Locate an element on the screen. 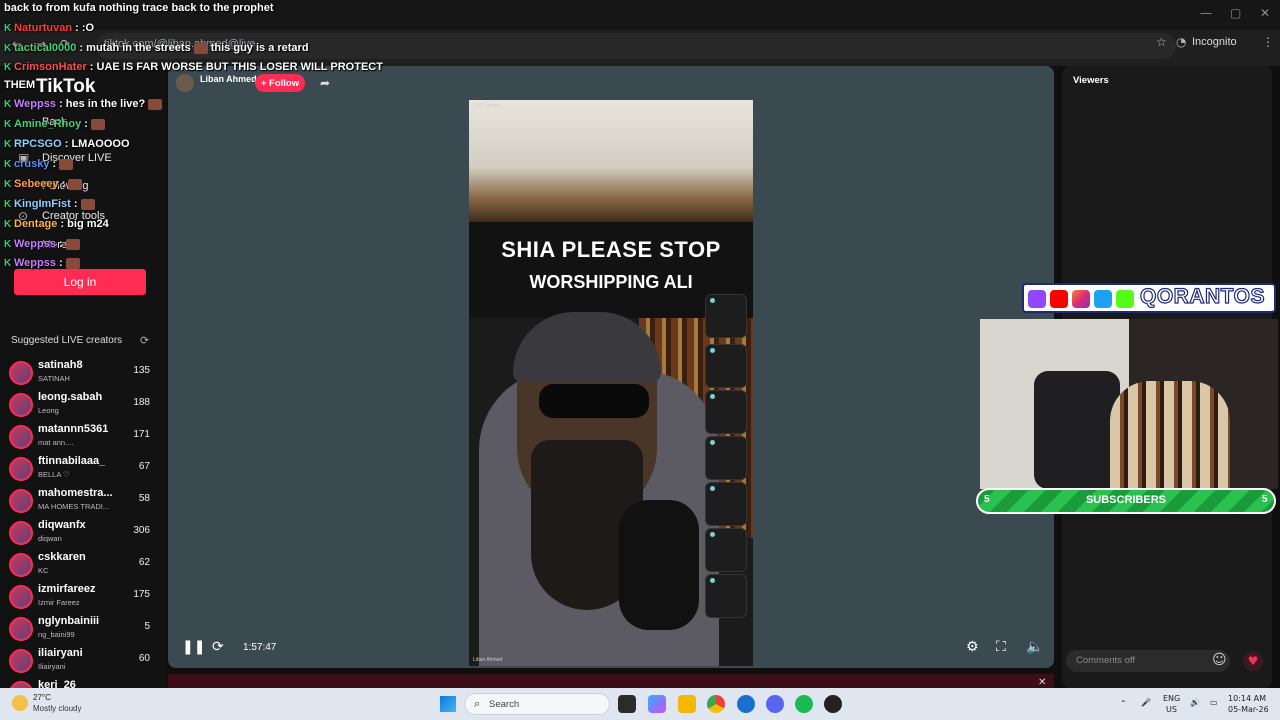 Image resolution: width=1280 pixels, height=720 pixels. discord-icon is located at coordinates (775, 704).